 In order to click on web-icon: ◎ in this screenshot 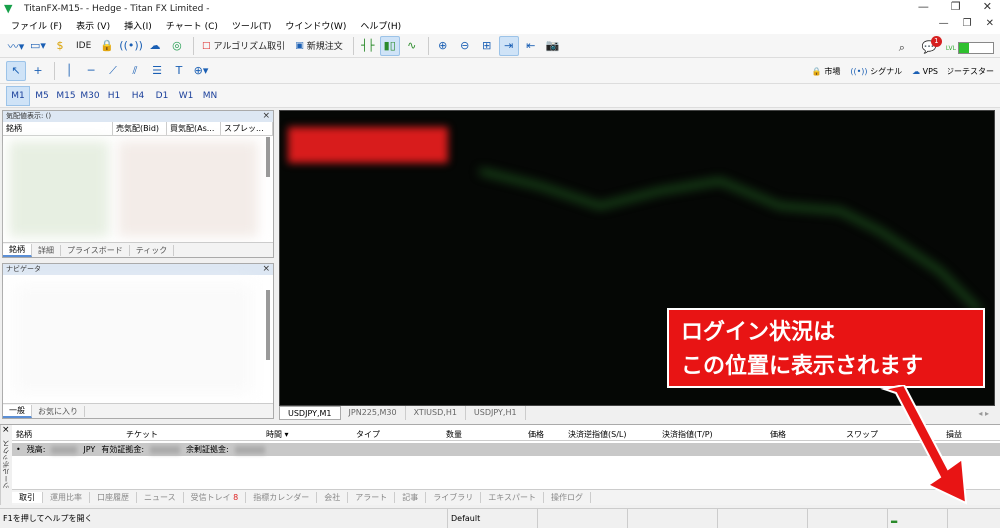, I will do `click(177, 46)`.